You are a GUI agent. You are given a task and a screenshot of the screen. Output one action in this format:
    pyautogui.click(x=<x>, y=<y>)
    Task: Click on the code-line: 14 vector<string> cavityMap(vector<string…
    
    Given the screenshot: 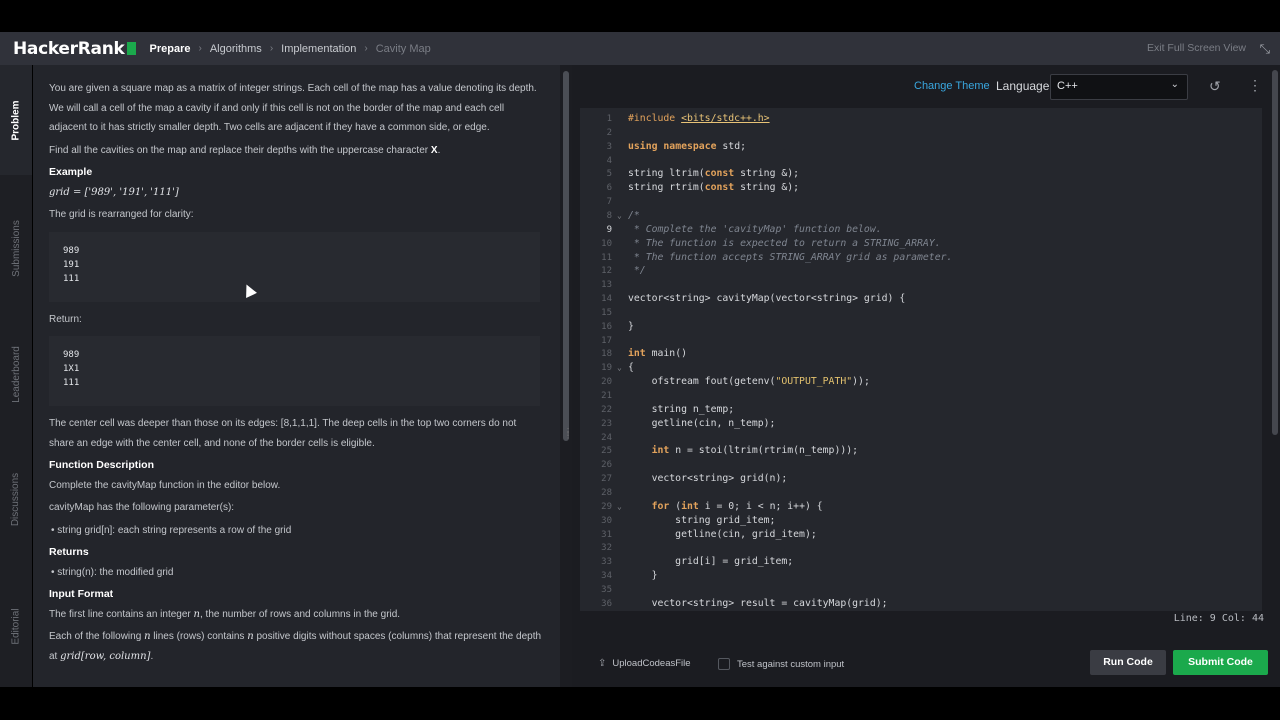 What is the action you would take?
    pyautogui.click(x=921, y=299)
    